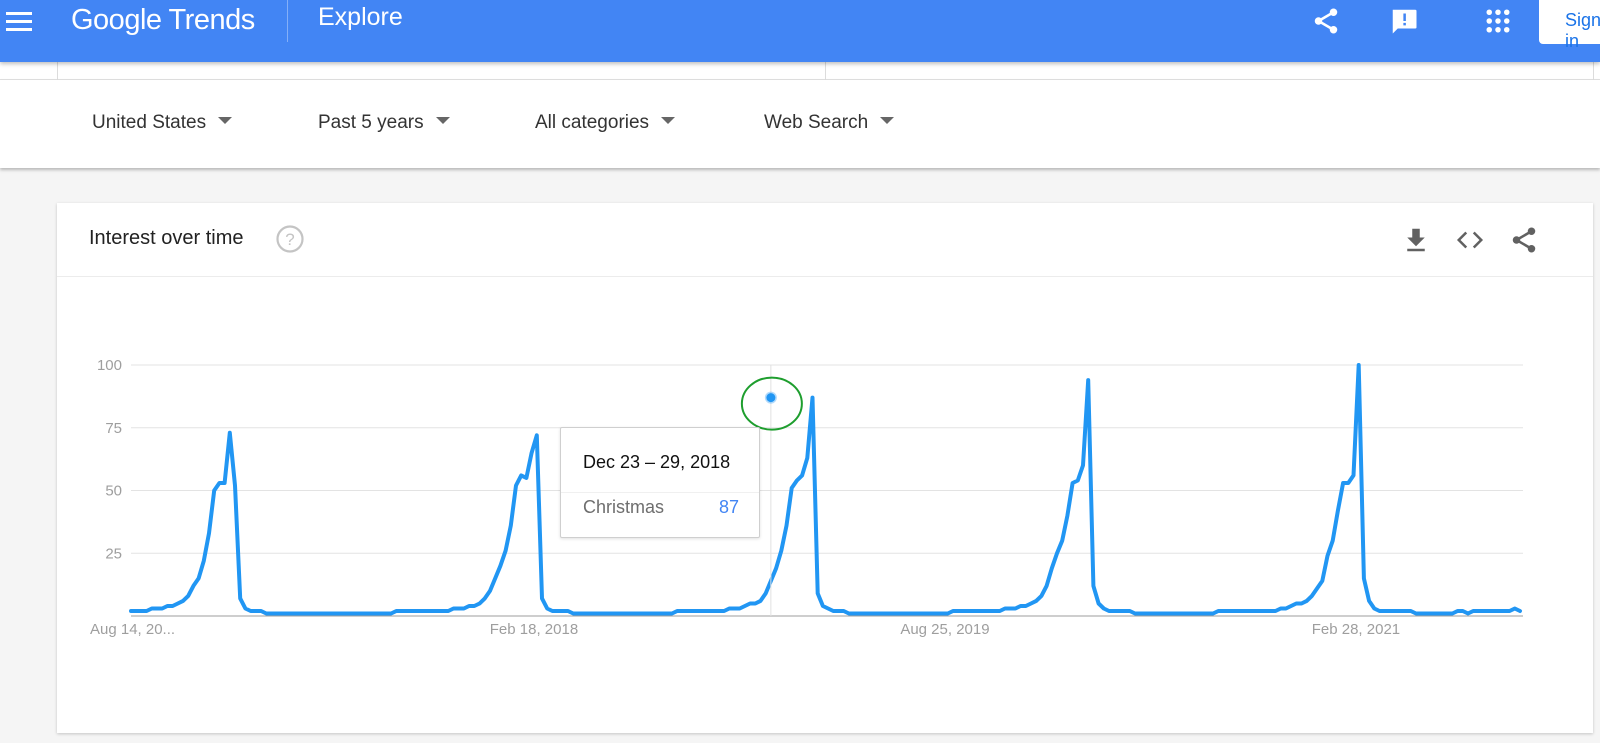 The height and width of the screenshot is (743, 1600). Describe the element at coordinates (660, 492) in the screenshot. I see `tooltip-divider` at that location.